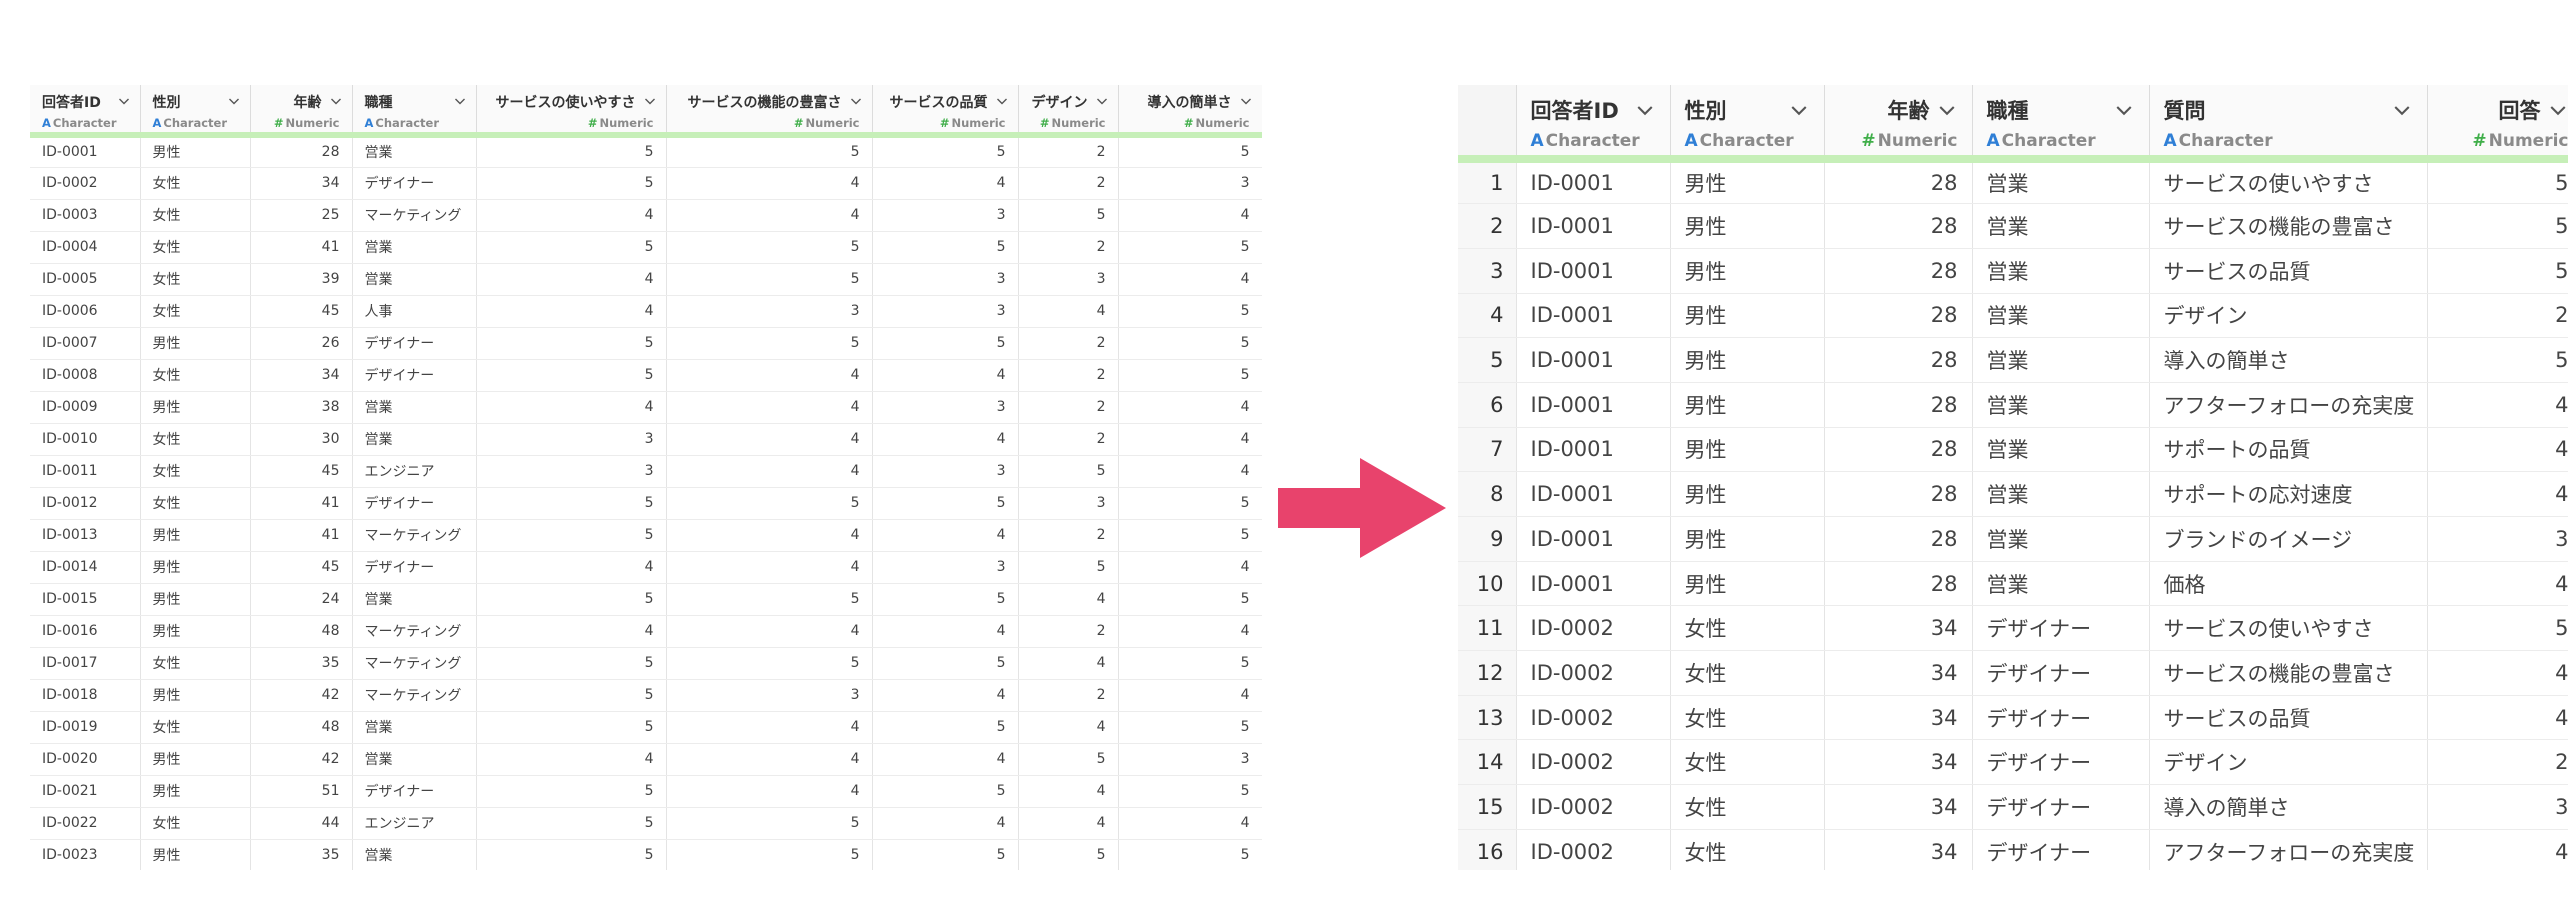 The width and height of the screenshot is (2568, 908). What do you see at coordinates (85, 247) in the screenshot?
I see `table-cell: ID-0004` at bounding box center [85, 247].